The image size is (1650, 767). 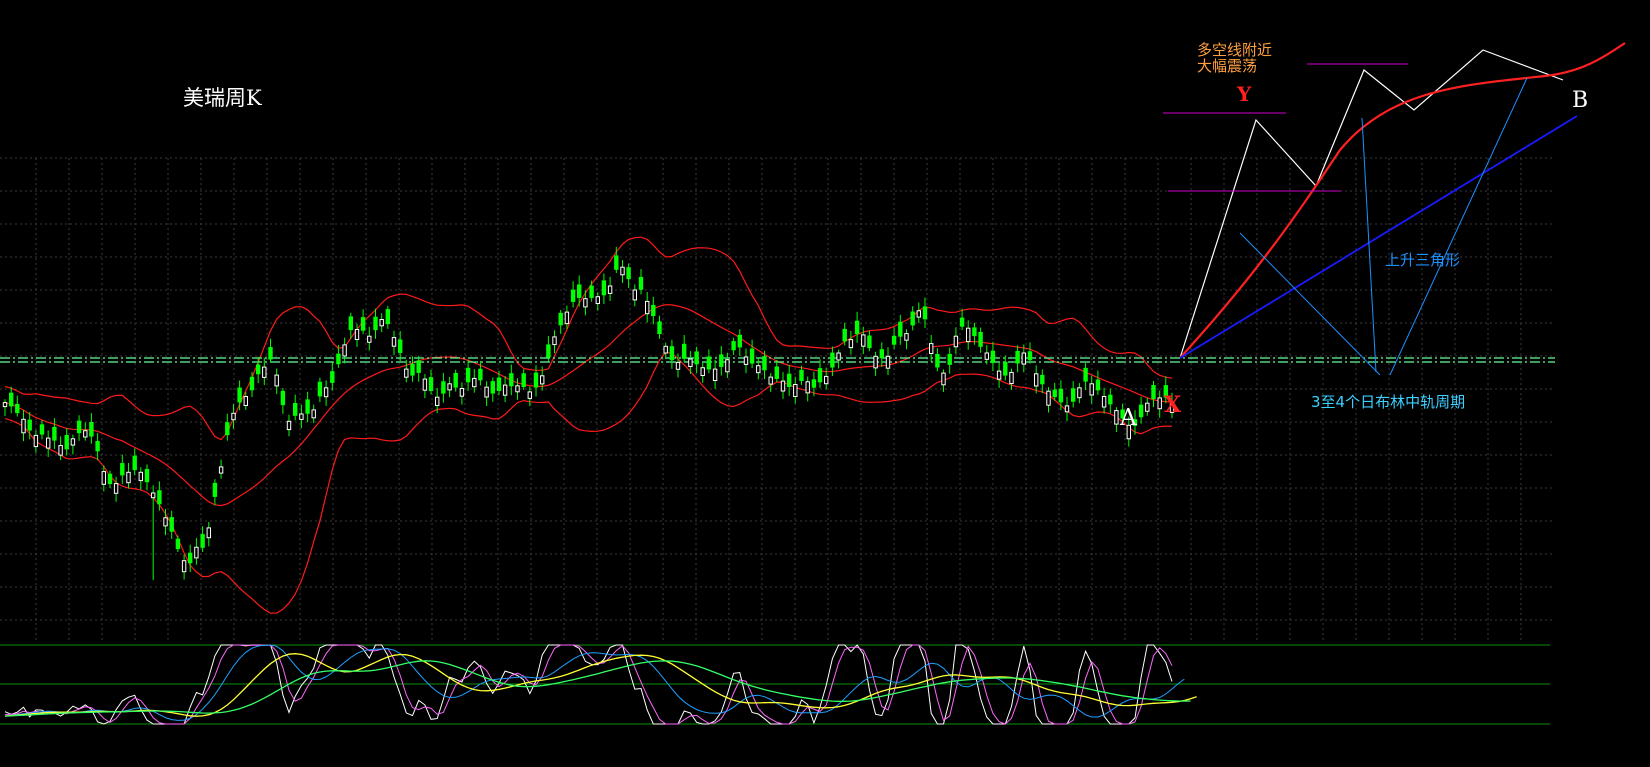 I want to click on oscillation-annotation: 多空线附近 大幅震荡, so click(x=1234, y=58).